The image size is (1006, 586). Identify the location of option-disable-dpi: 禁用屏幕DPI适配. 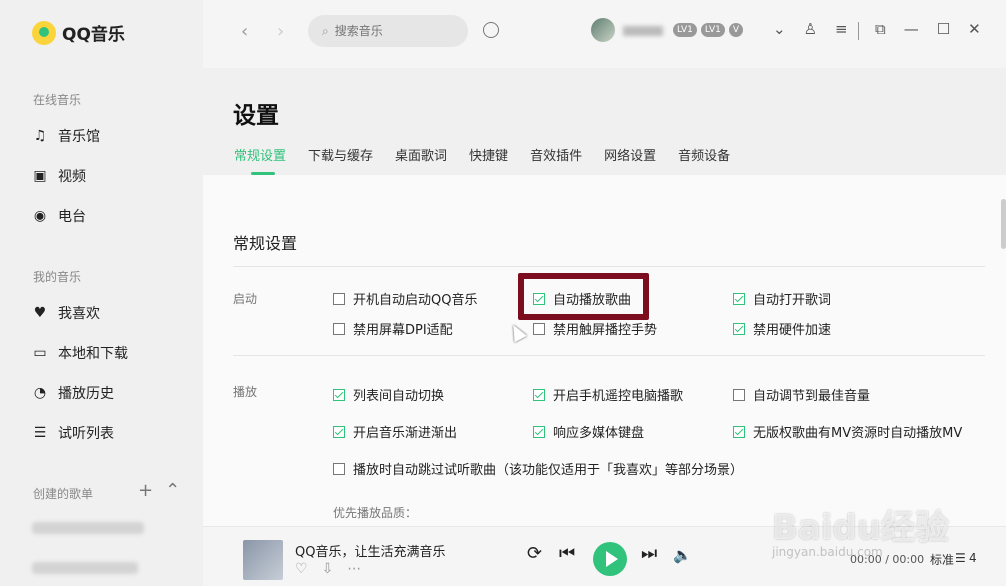
(393, 328).